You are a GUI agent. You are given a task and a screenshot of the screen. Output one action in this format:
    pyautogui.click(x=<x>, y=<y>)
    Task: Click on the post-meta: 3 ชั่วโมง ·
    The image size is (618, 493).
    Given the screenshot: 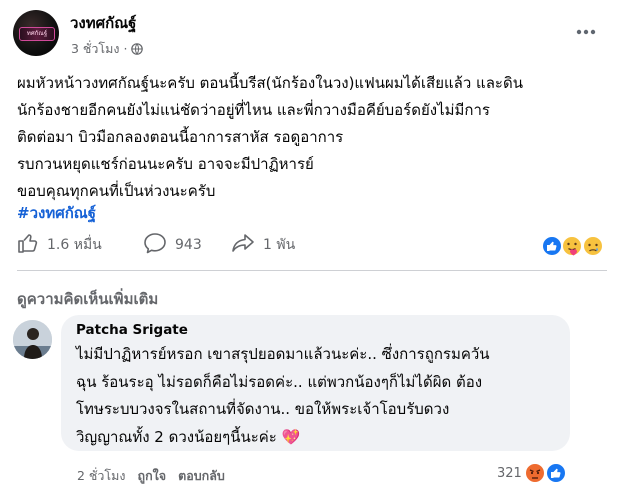 What is the action you would take?
    pyautogui.click(x=107, y=49)
    